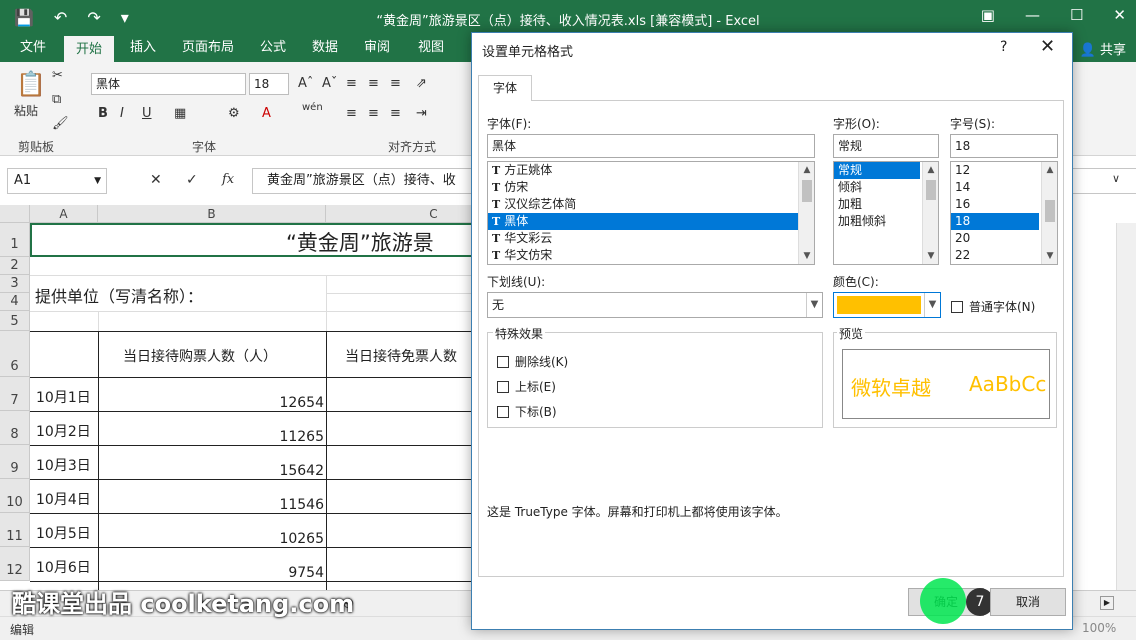 The height and width of the screenshot is (640, 1136). I want to click on date-cell: 10月6日, so click(63, 567).